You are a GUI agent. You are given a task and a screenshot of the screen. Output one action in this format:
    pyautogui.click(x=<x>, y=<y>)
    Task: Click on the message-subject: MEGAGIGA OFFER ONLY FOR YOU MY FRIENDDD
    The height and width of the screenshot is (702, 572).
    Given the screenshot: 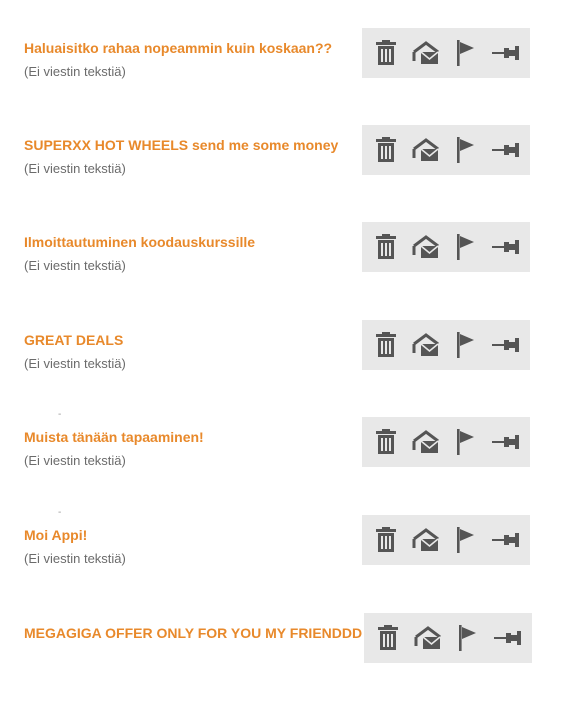 What is the action you would take?
    pyautogui.click(x=193, y=633)
    